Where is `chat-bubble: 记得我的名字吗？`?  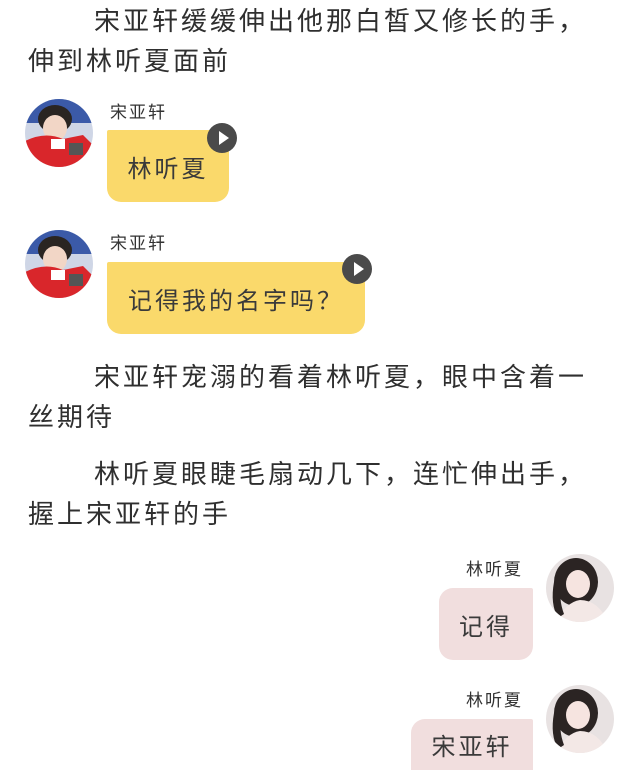
chat-bubble: 记得我的名字吗？ is located at coordinates (236, 298).